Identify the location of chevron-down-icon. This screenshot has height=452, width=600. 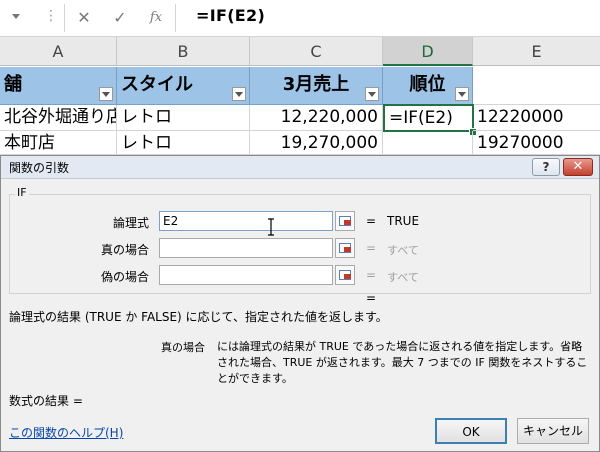
(16, 16).